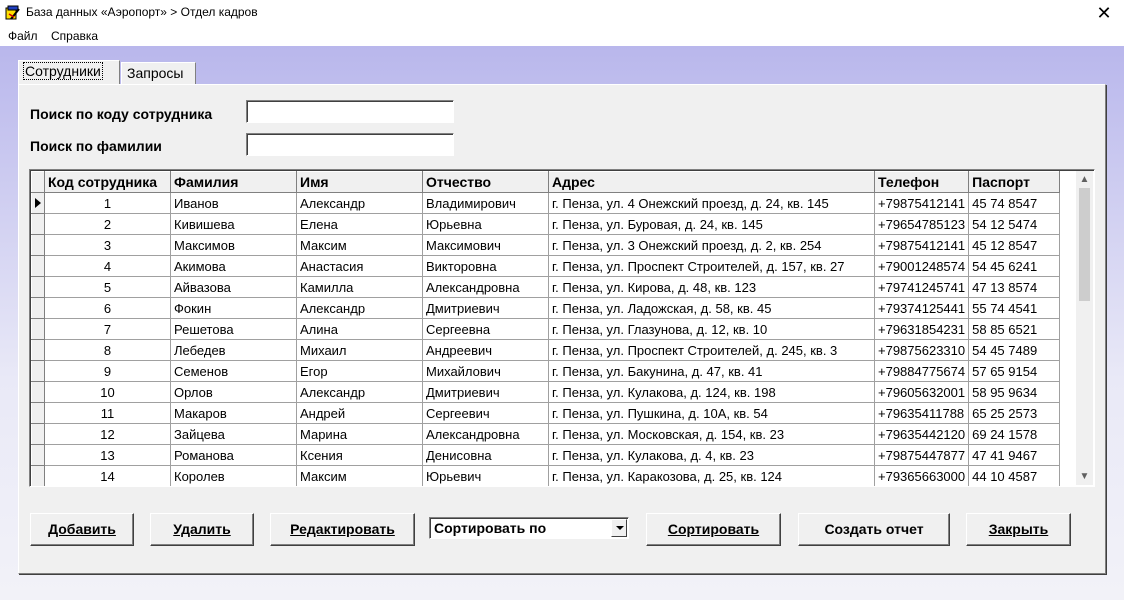 The image size is (1124, 600). I want to click on cell-passport: 44 10 4587, so click(1014, 475).